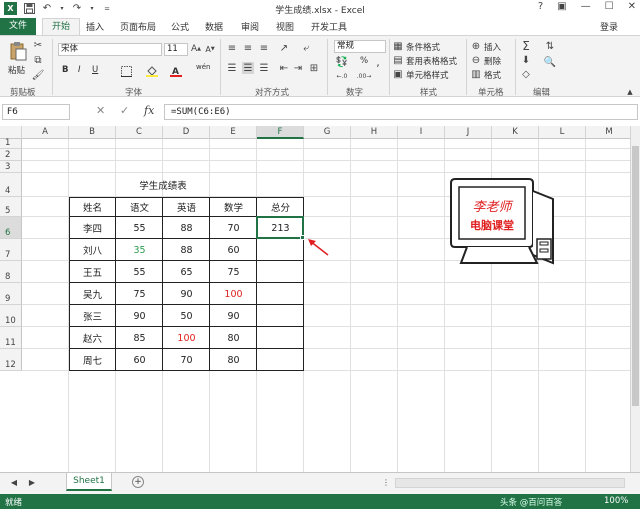 The image size is (640, 509). What do you see at coordinates (526, 60) in the screenshot?
I see `fill-icon: ⬇` at bounding box center [526, 60].